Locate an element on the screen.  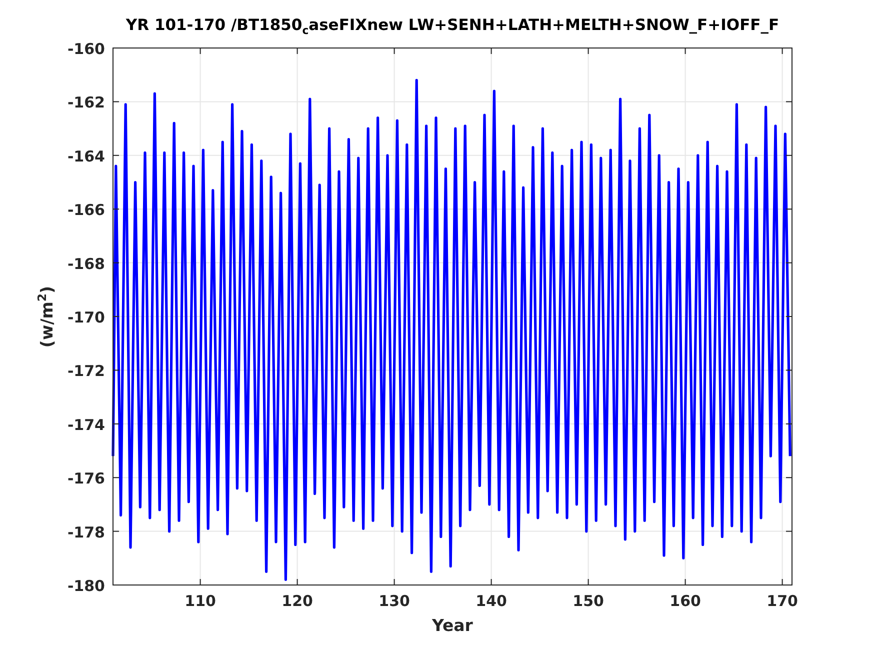
y-tick-label: -178 is located at coordinates (86, 532).